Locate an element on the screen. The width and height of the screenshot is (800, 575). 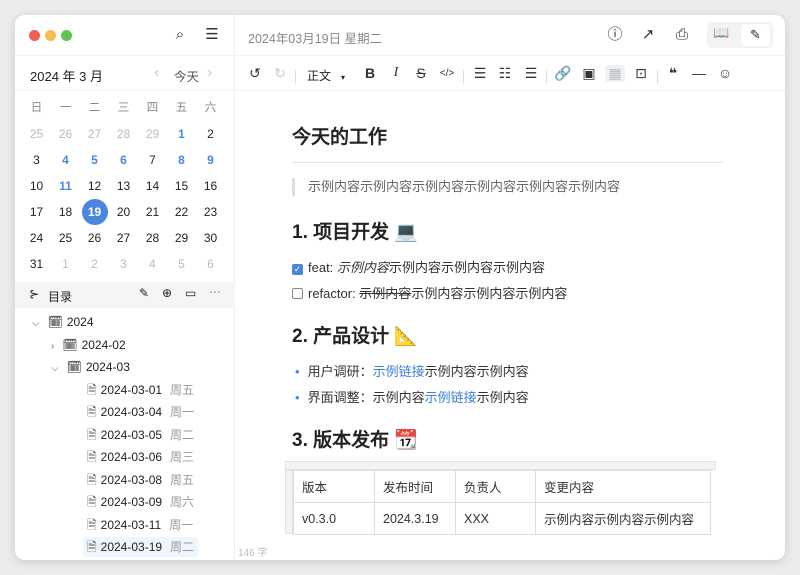
calendar-day: 11 is located at coordinates (65, 186).